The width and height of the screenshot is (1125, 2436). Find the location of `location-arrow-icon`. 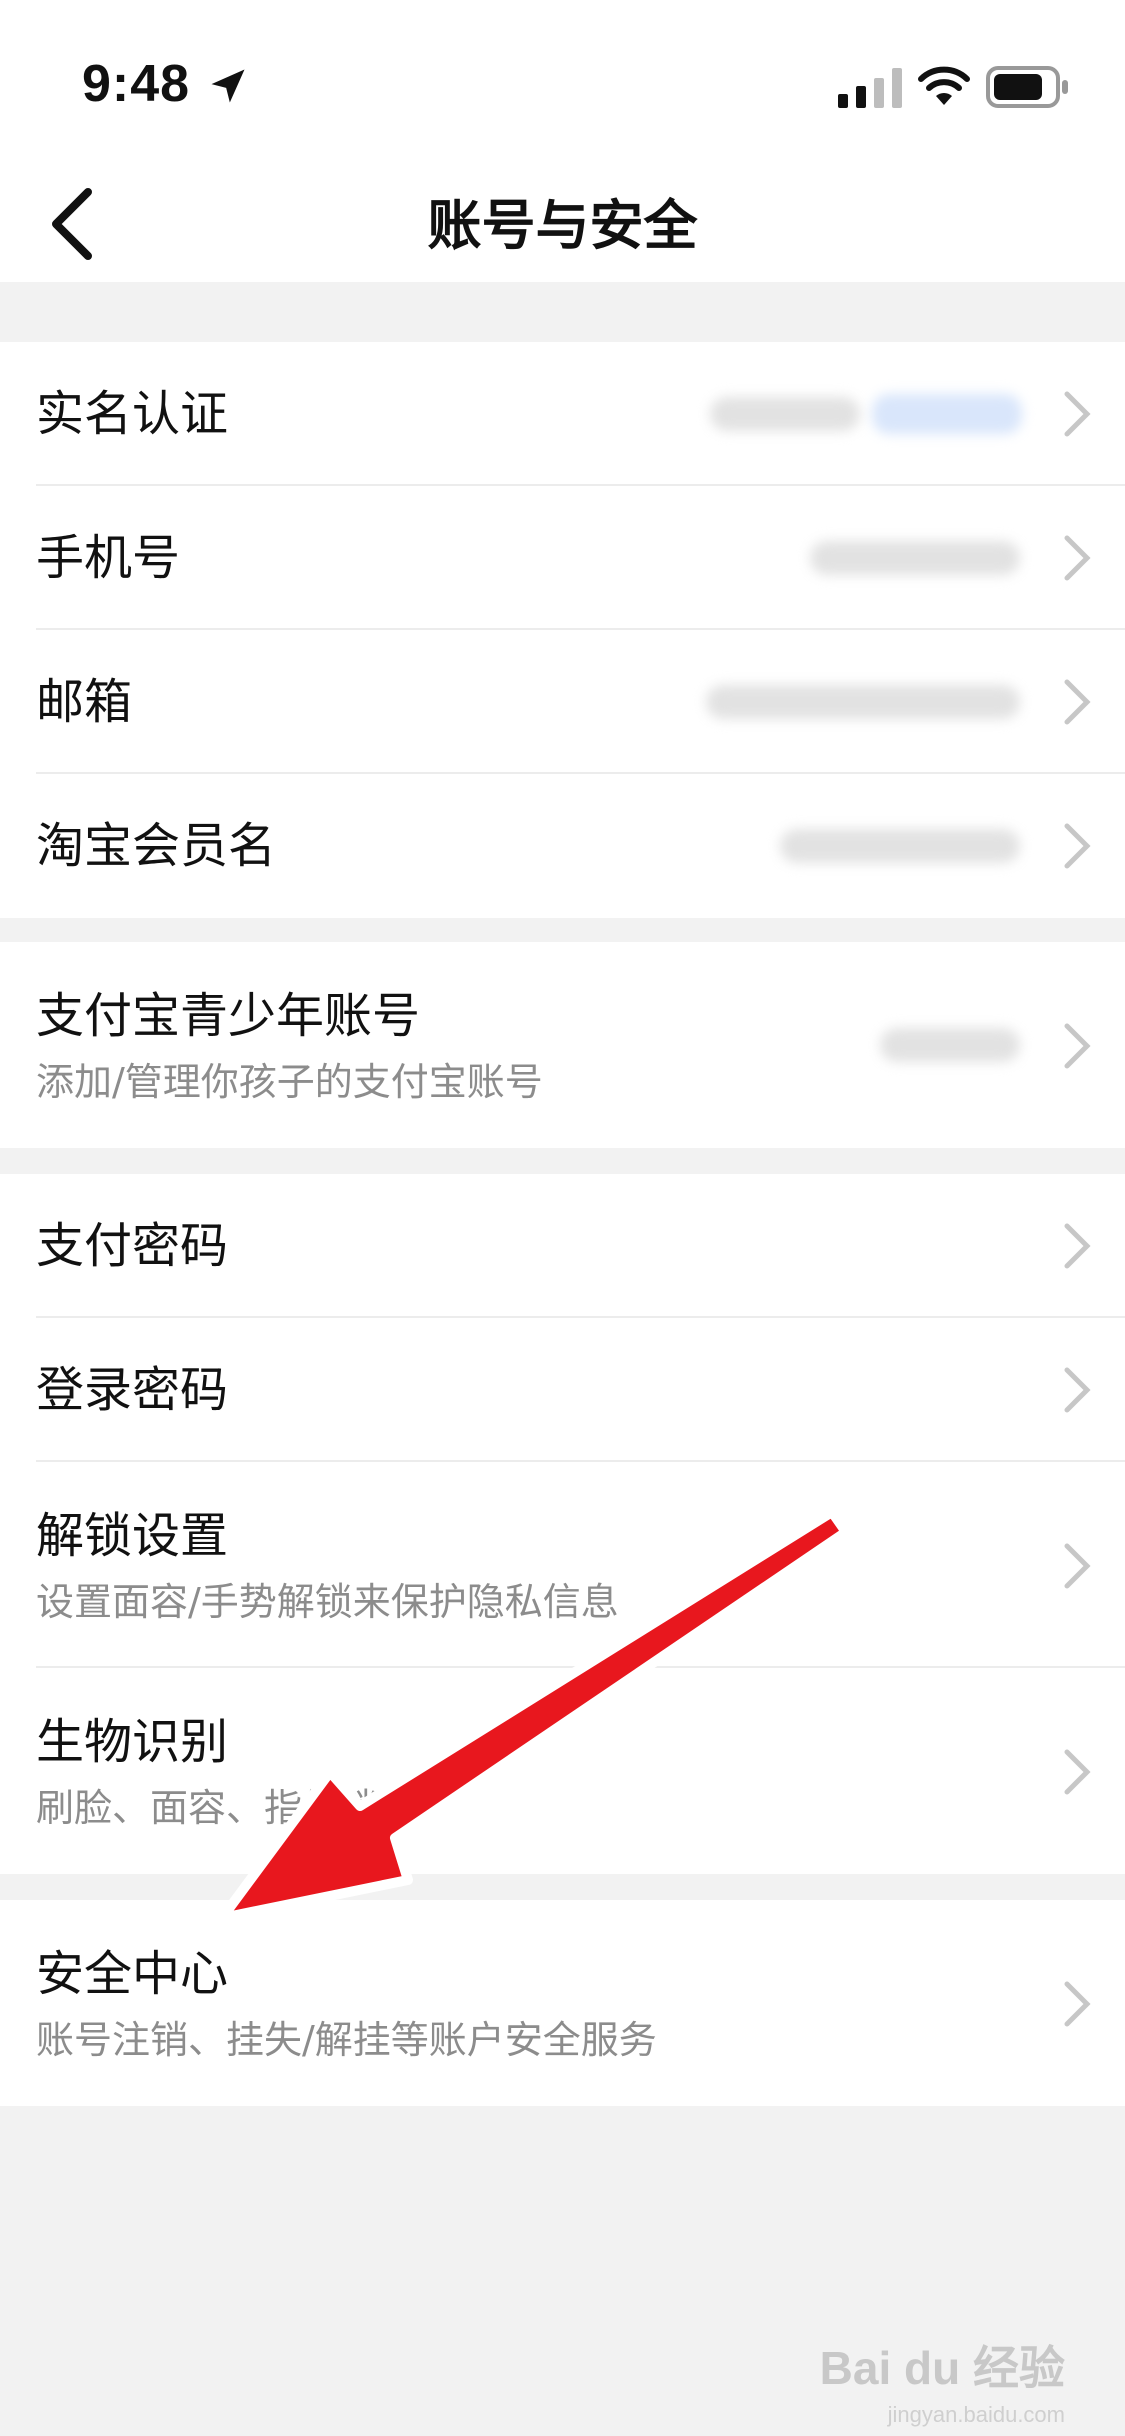

location-arrow-icon is located at coordinates (228, 86).